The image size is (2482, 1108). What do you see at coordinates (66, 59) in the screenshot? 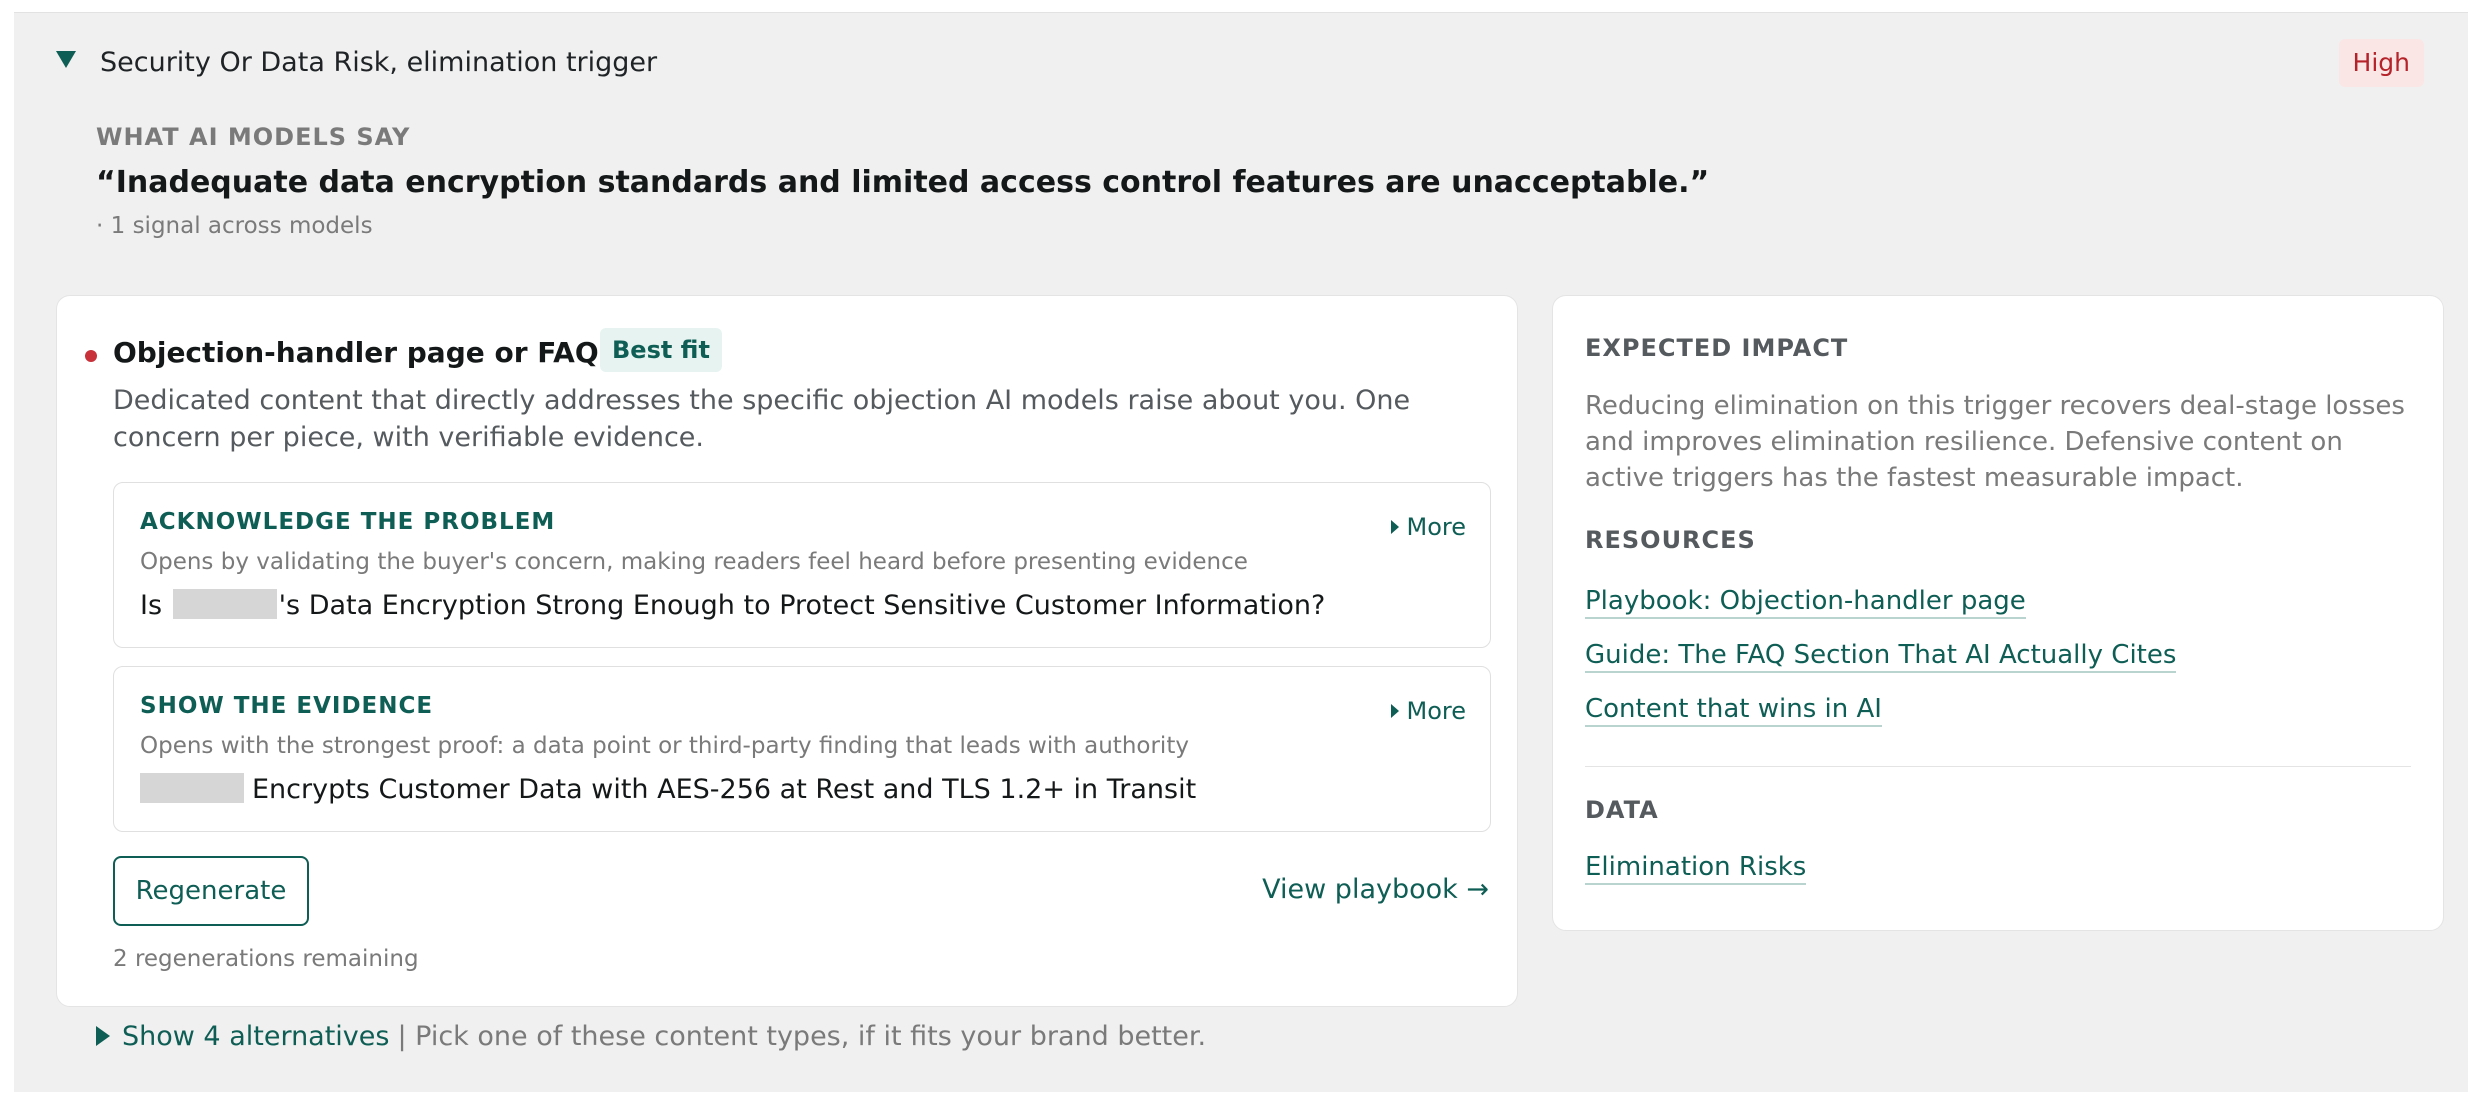
I see `caret-down-icon` at bounding box center [66, 59].